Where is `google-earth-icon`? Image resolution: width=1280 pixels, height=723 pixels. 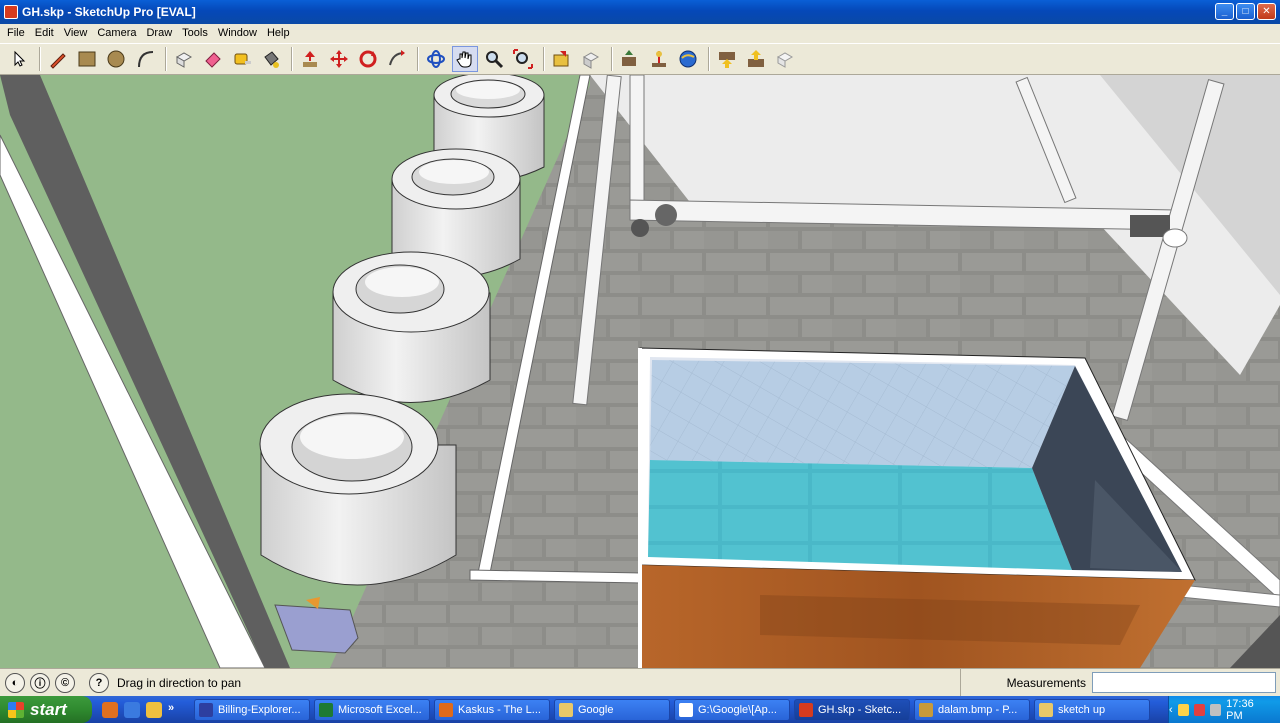
google-earth-icon is located at coordinates (688, 59).